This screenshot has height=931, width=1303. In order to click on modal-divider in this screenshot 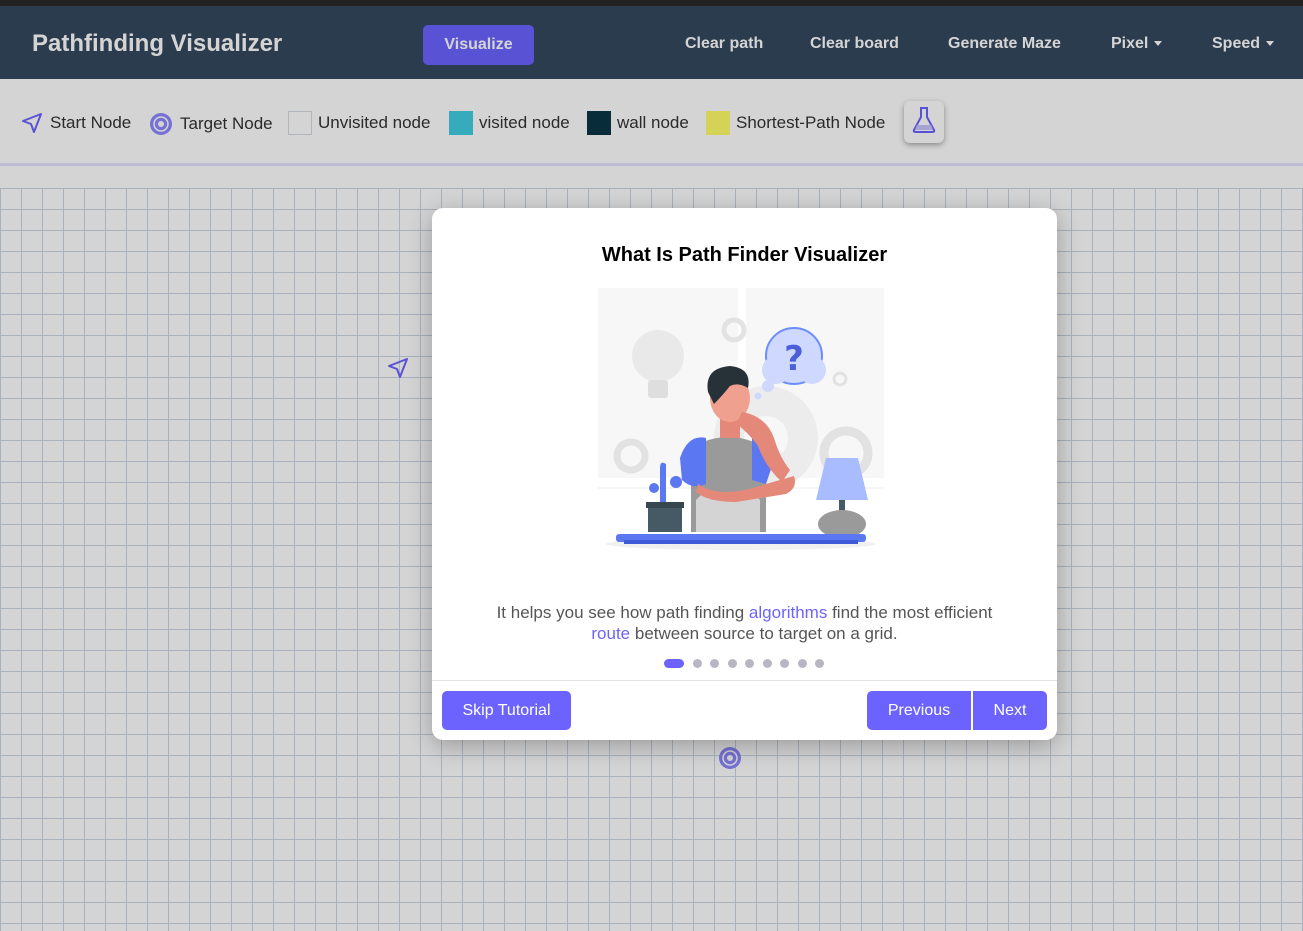, I will do `click(744, 680)`.